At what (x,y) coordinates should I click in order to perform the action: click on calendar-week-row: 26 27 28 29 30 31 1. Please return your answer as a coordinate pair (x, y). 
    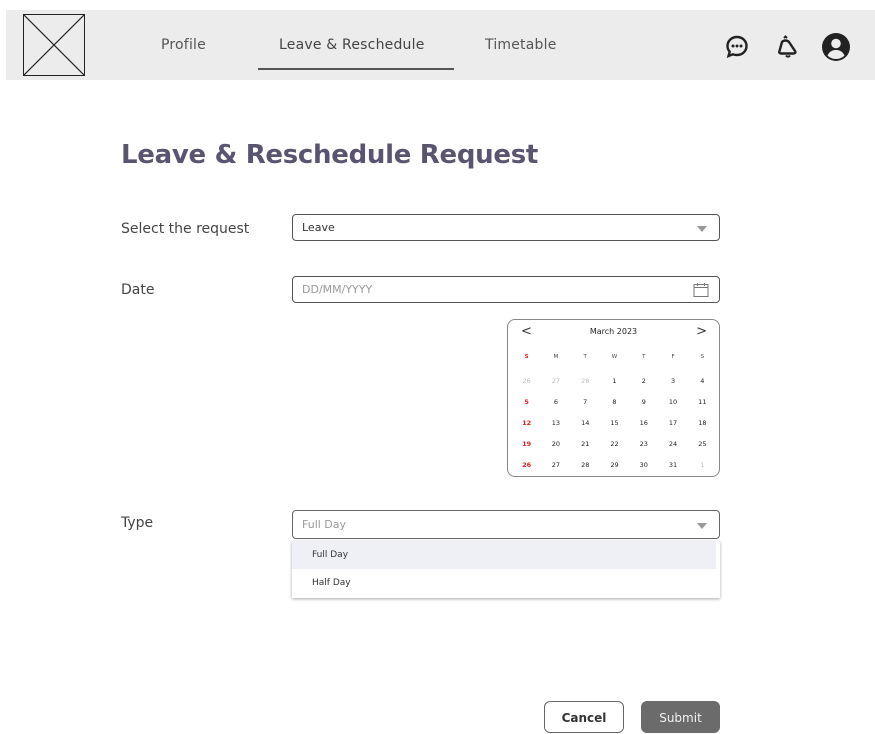
    Looking at the image, I should click on (614, 464).